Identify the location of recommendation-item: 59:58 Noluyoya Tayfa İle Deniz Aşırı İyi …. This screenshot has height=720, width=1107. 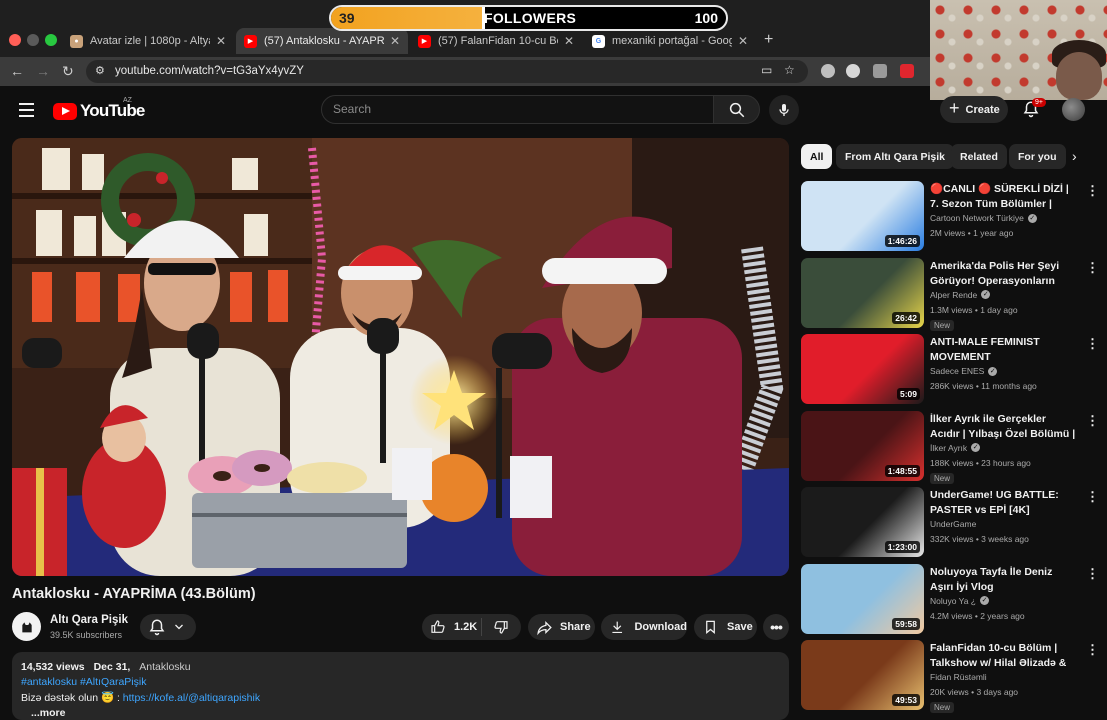
(951, 598).